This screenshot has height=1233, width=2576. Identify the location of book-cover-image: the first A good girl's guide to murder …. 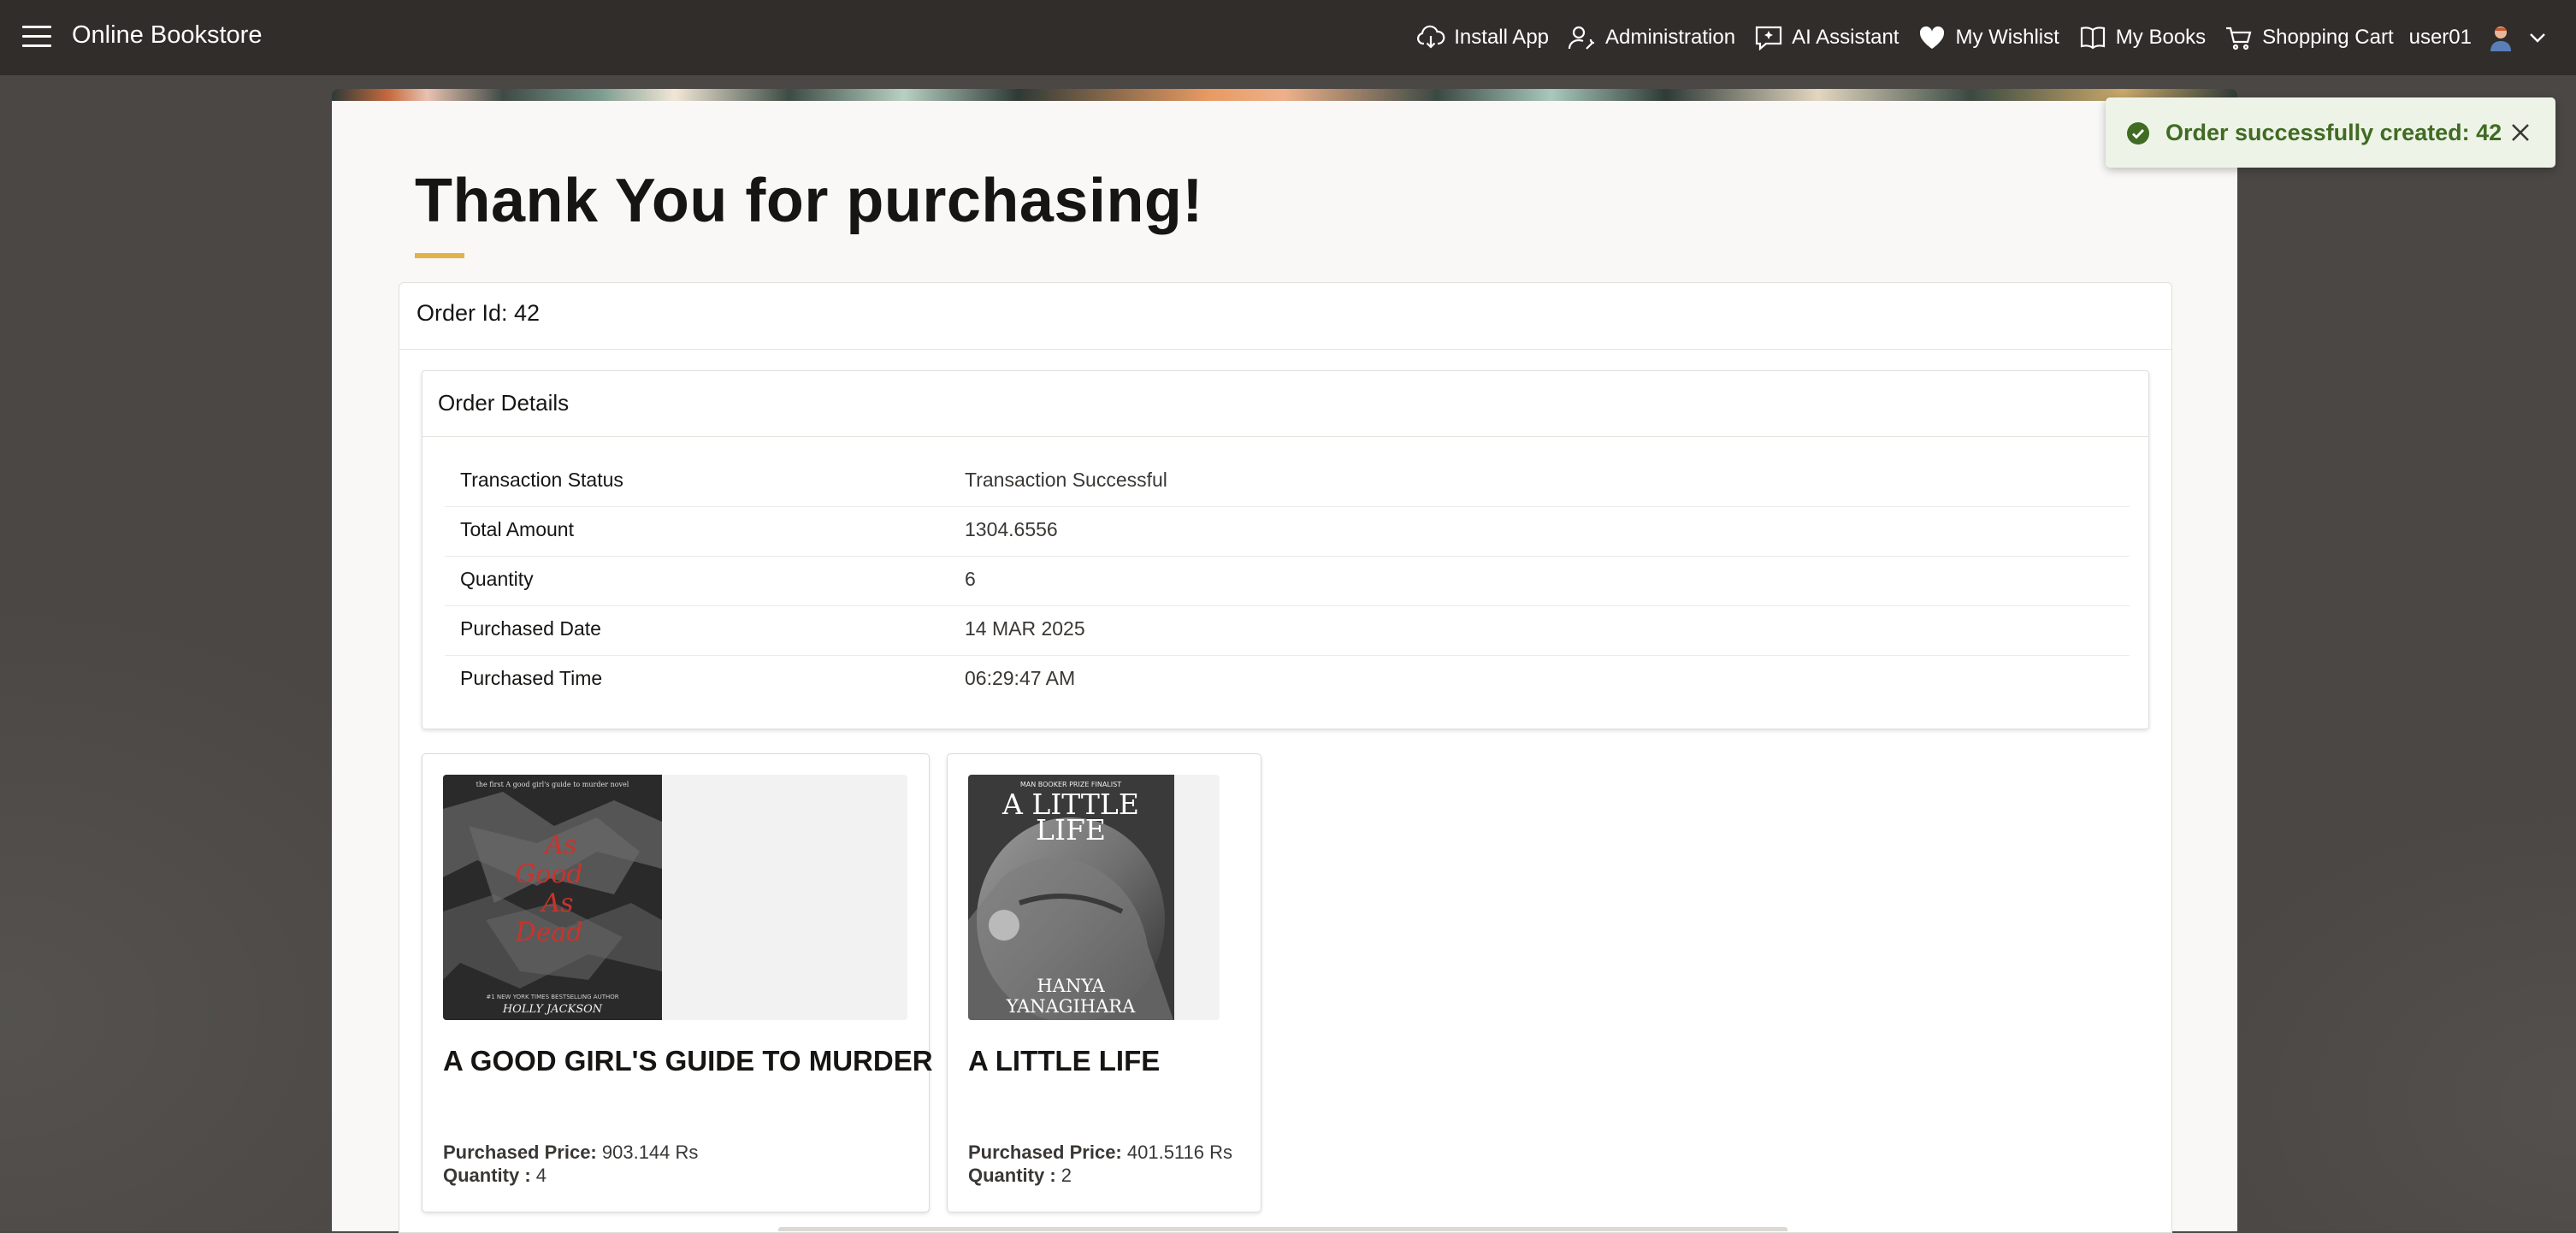
(552, 897).